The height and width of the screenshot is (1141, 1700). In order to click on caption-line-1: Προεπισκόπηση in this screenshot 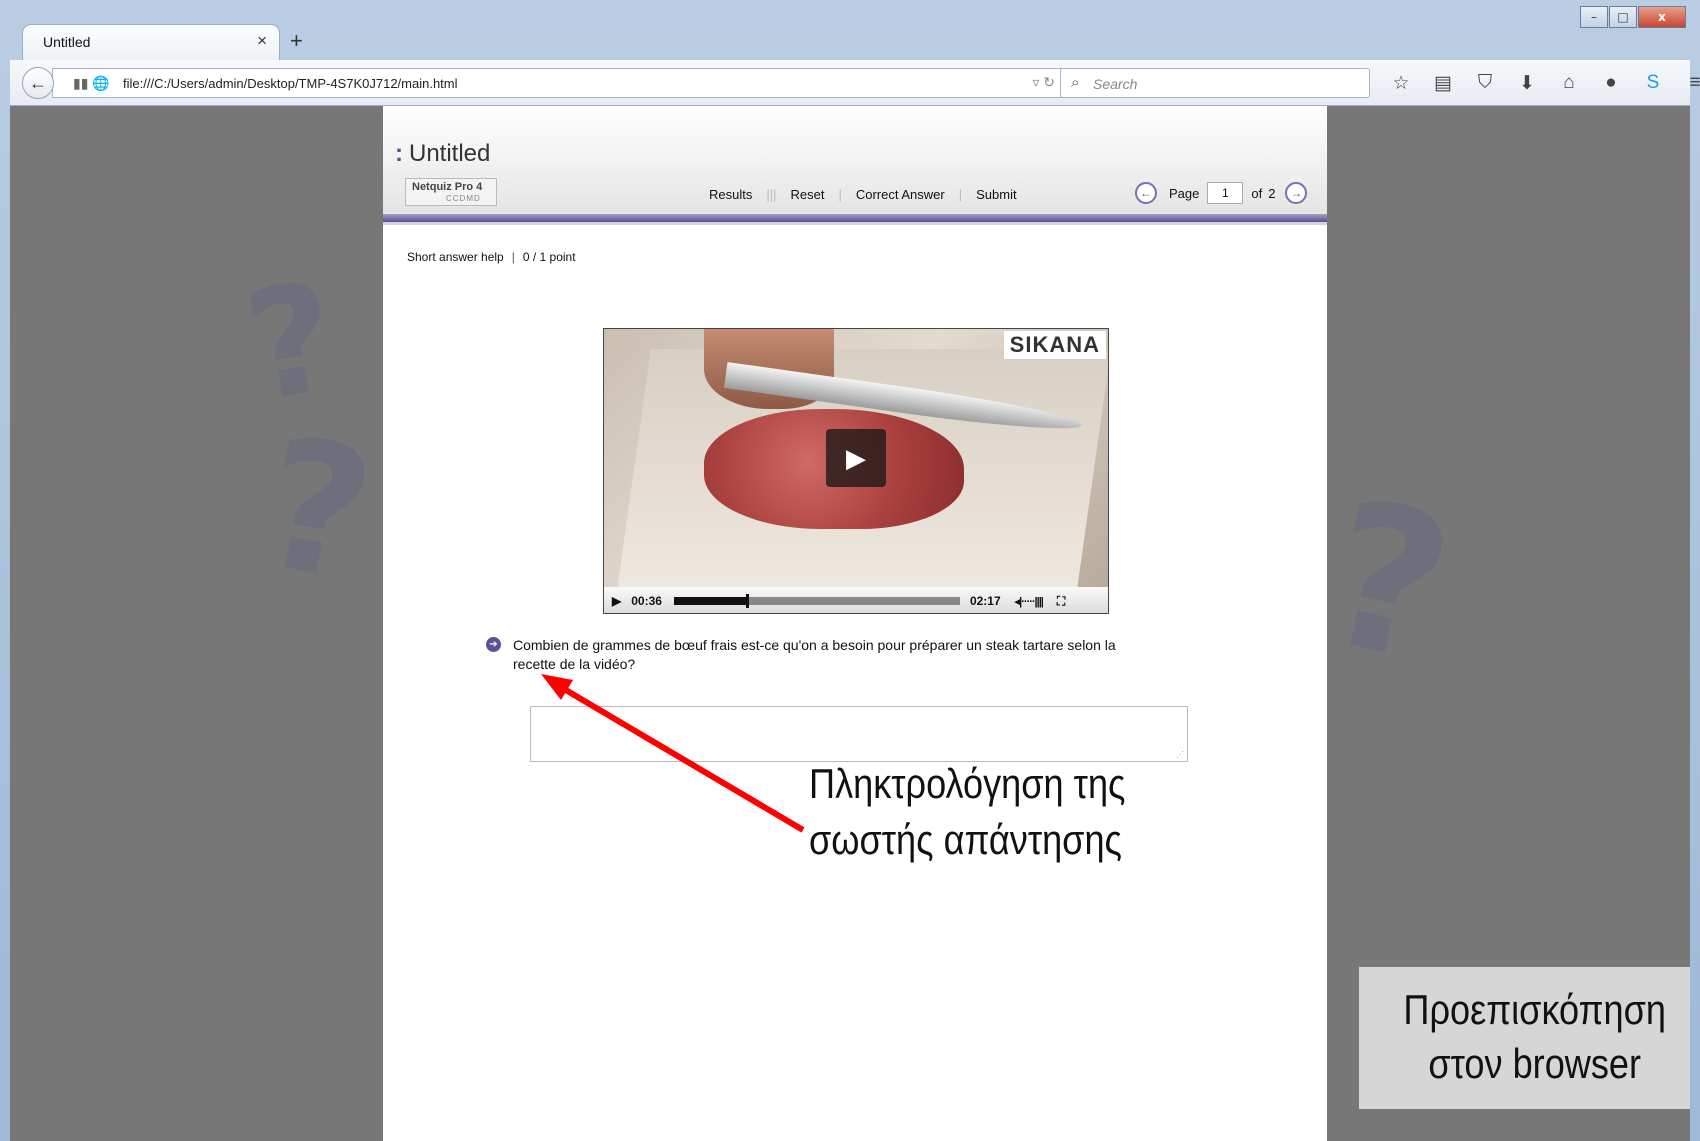, I will do `click(1534, 1009)`.